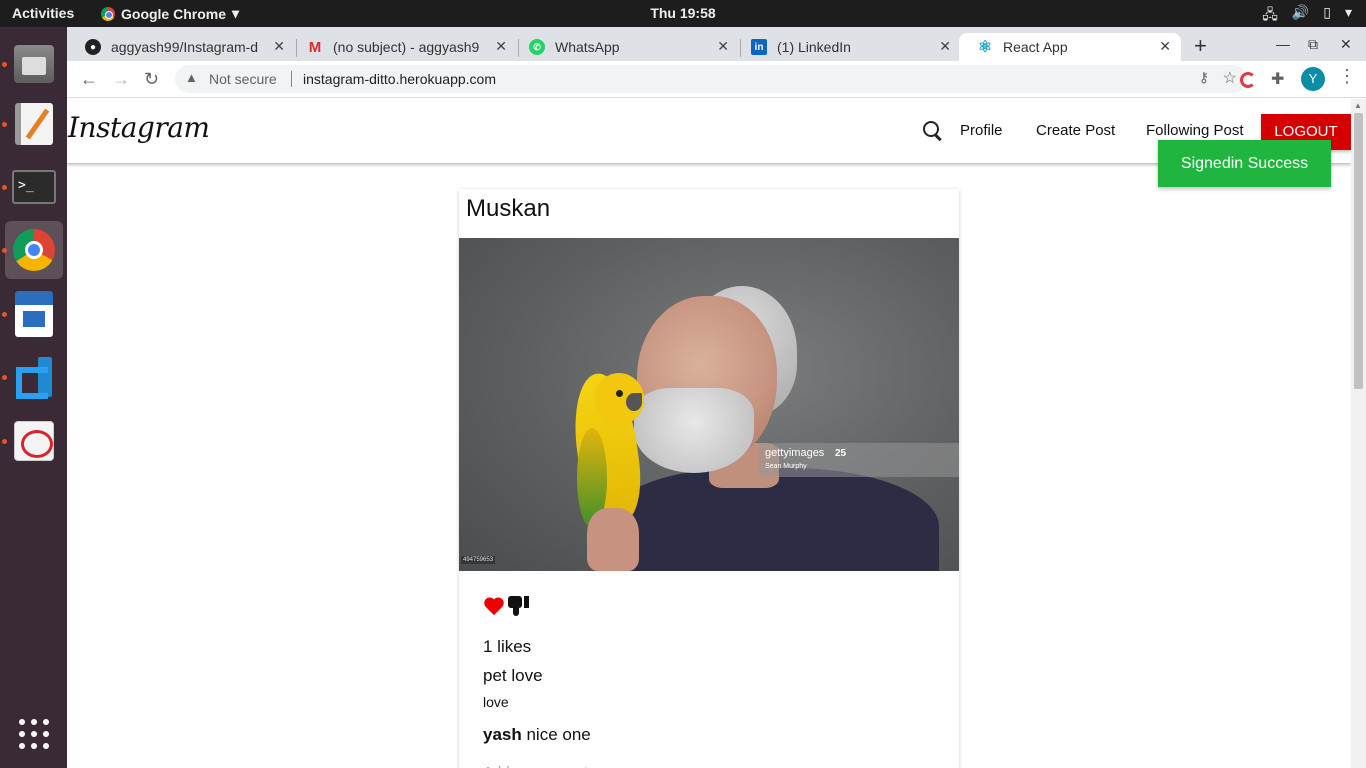  I want to click on dock-terminal: >_, so click(32, 187).